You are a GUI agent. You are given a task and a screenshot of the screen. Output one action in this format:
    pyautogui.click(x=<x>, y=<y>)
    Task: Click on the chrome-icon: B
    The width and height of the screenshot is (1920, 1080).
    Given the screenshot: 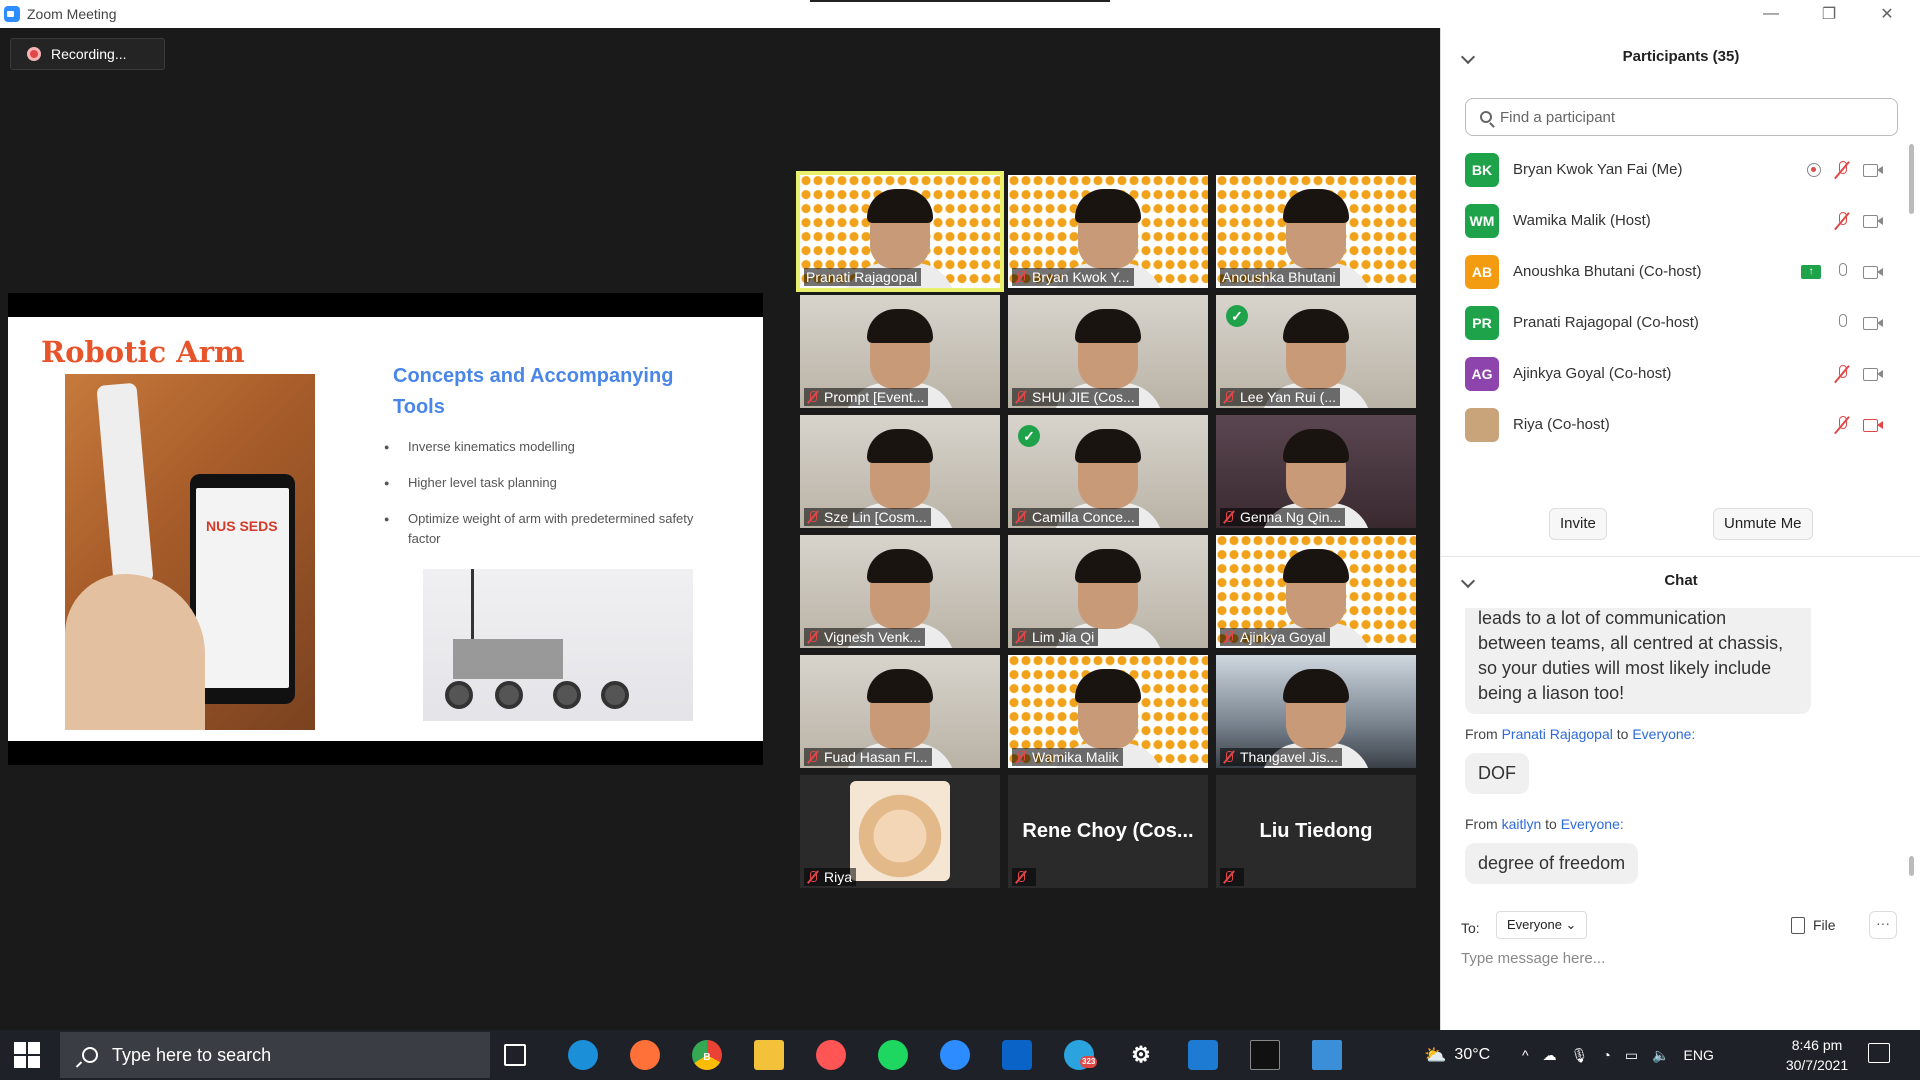 What is the action you would take?
    pyautogui.click(x=707, y=1055)
    